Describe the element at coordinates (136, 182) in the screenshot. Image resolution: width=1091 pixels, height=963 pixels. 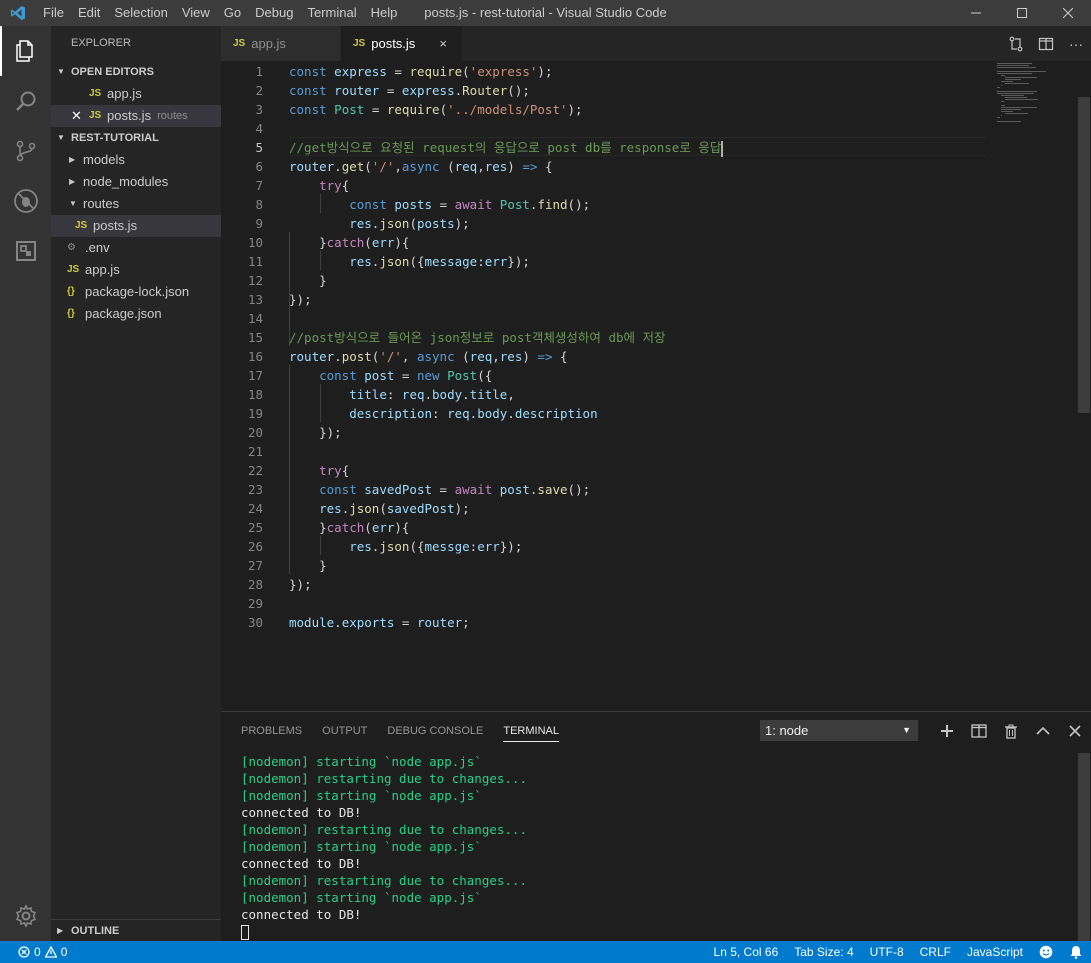
I see `tree-folder-node-modules: ▶ node_modules` at that location.